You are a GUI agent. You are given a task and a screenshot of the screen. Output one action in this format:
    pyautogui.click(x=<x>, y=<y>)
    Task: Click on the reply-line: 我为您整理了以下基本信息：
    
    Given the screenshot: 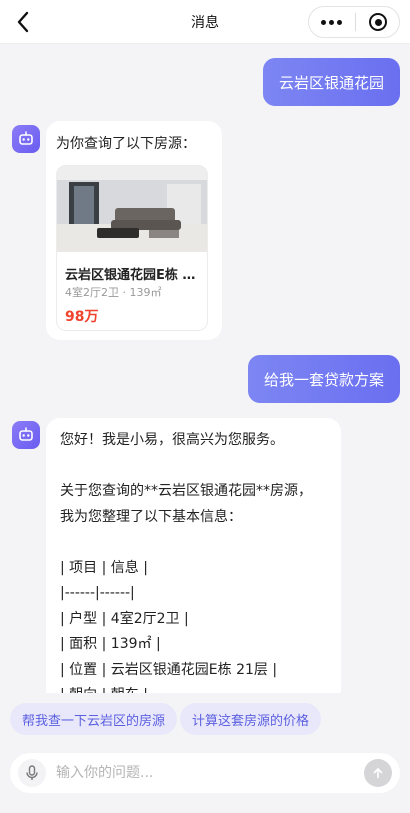 What is the action you would take?
    pyautogui.click(x=151, y=516)
    